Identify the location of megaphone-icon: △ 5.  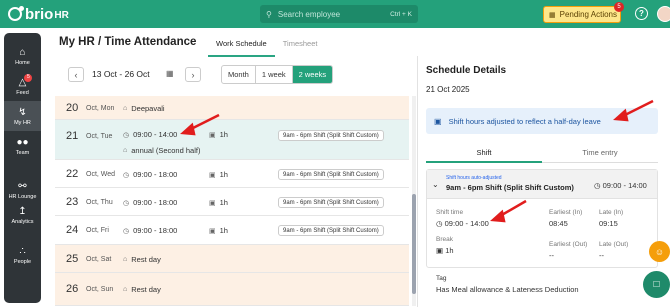
(26, 80).